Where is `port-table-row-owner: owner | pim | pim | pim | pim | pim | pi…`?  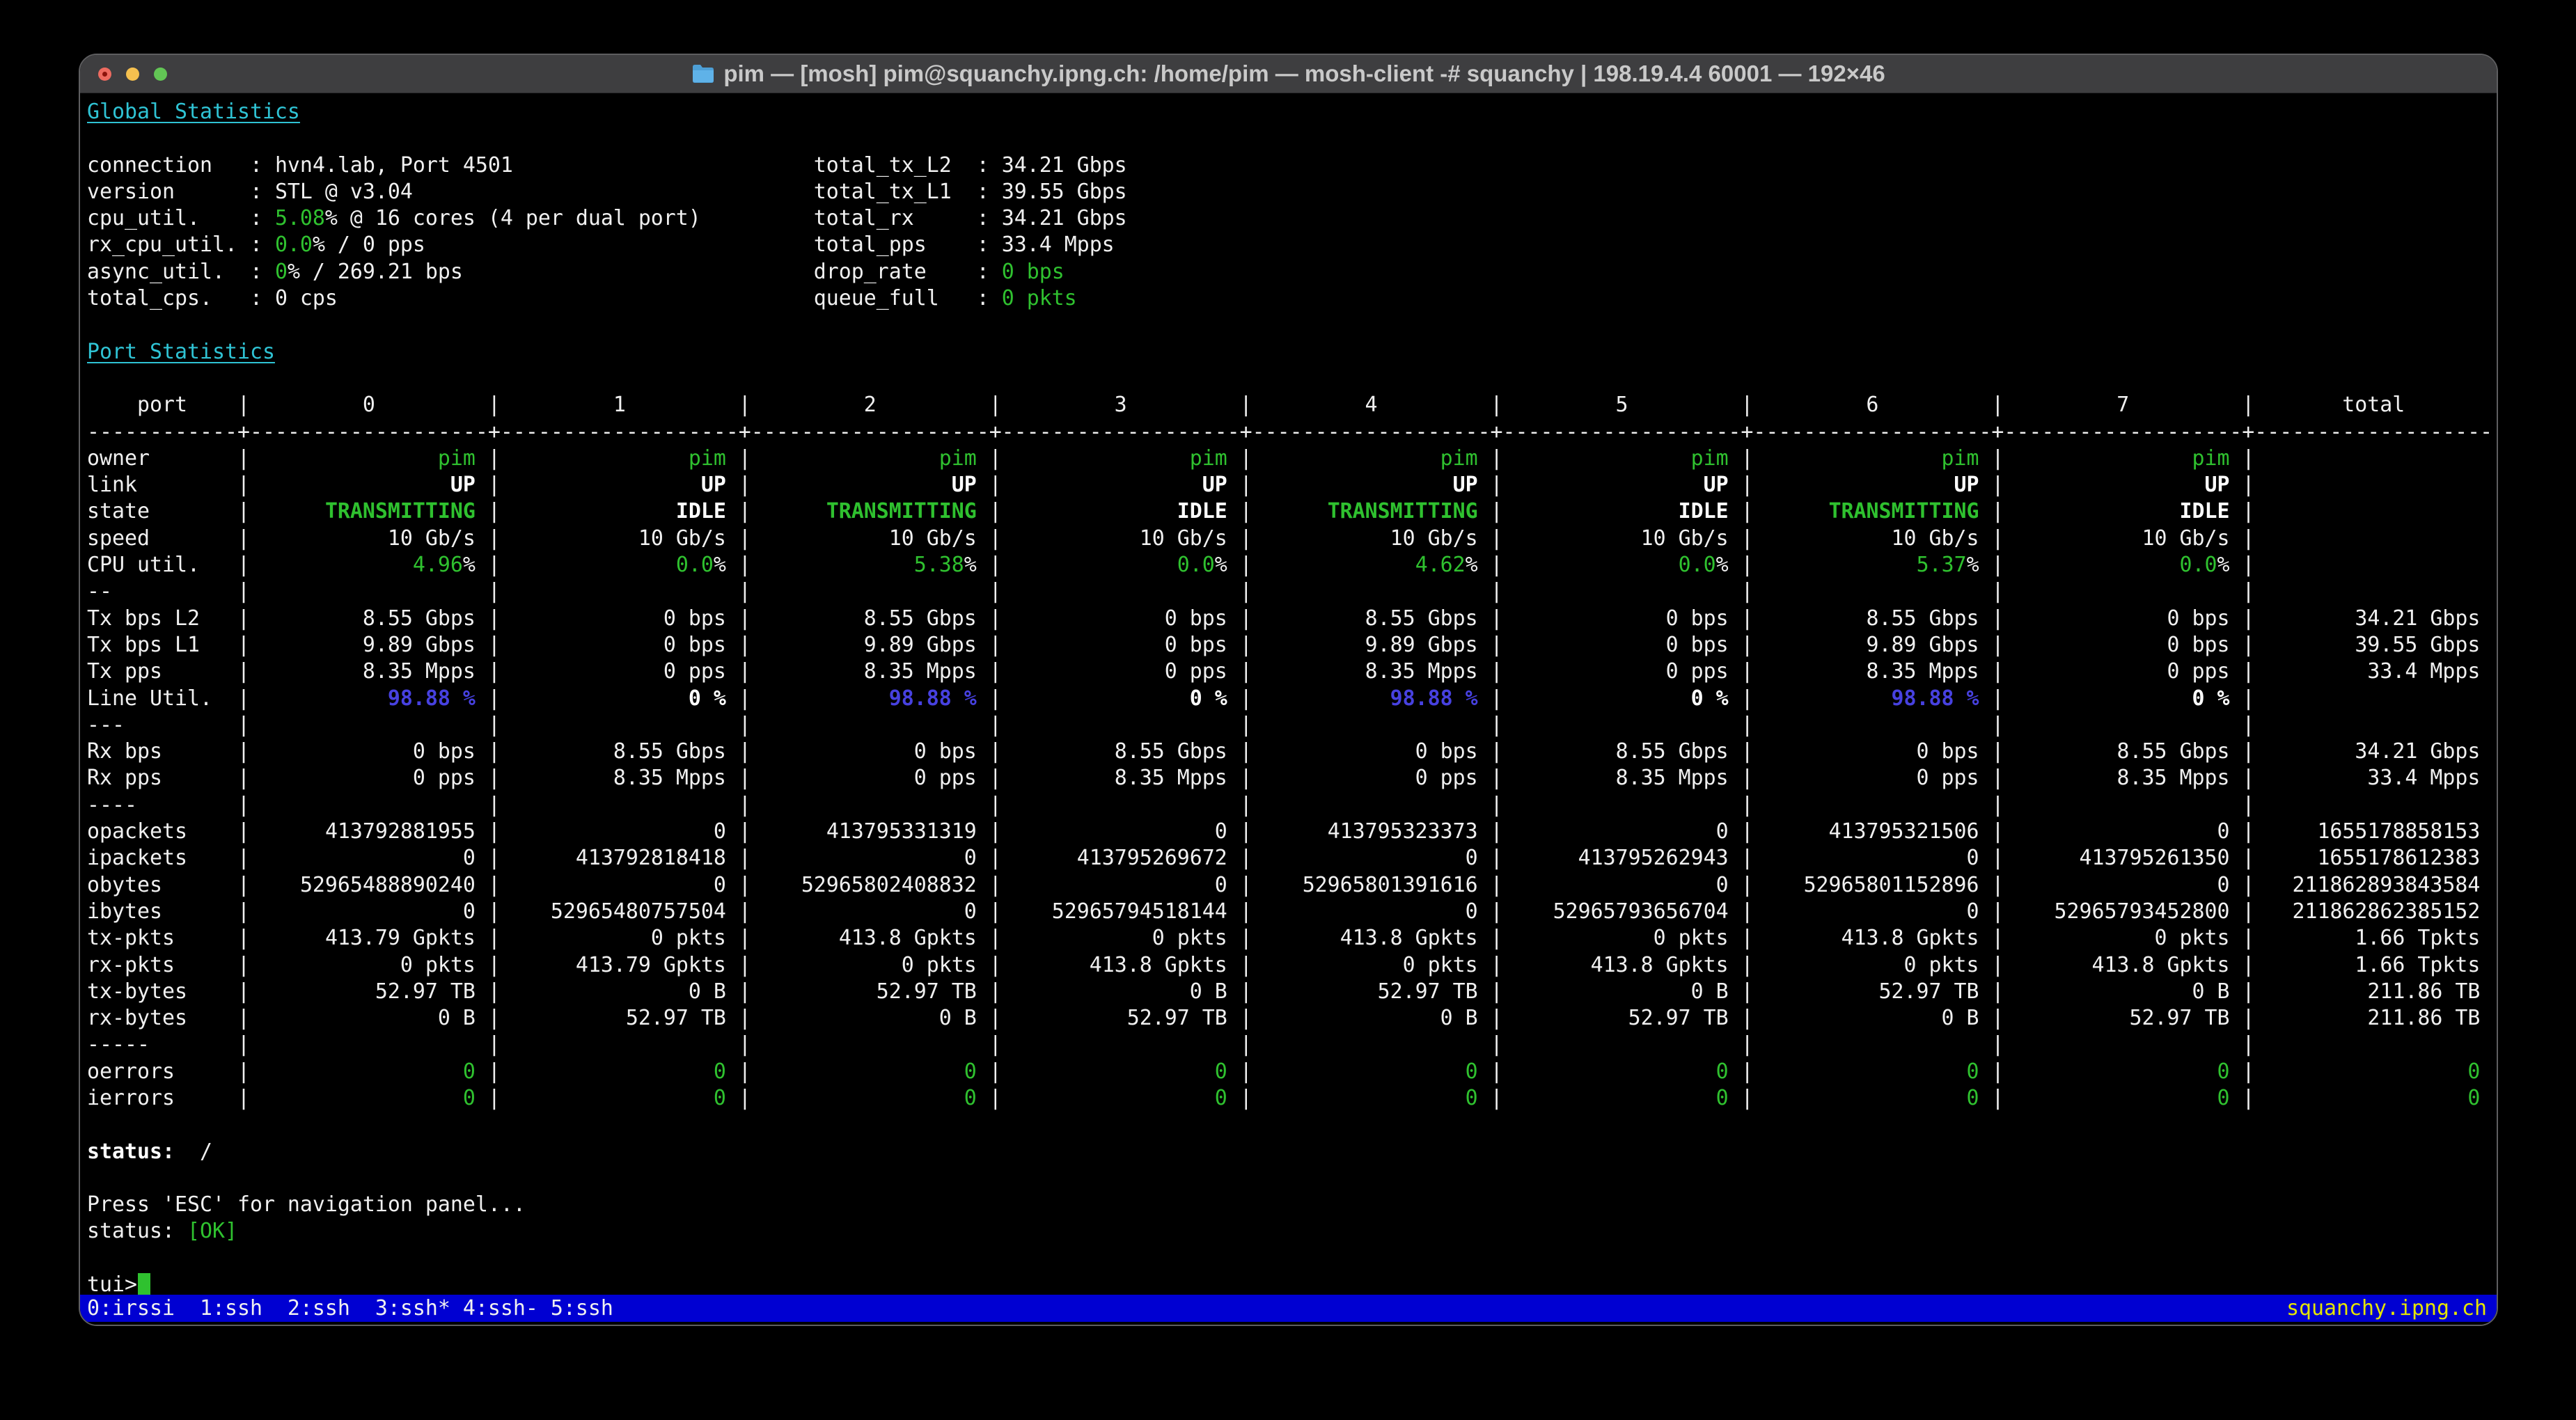 port-table-row-owner: owner | pim | pim | pim | pim | pim | pi… is located at coordinates (1292, 458).